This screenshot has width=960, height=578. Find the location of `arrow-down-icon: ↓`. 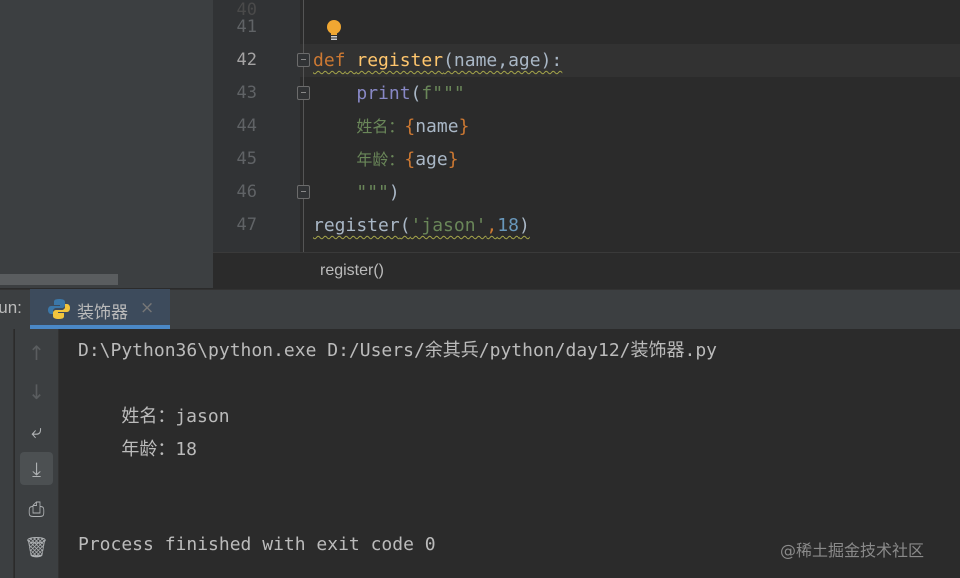

arrow-down-icon: ↓ is located at coordinates (36, 391).